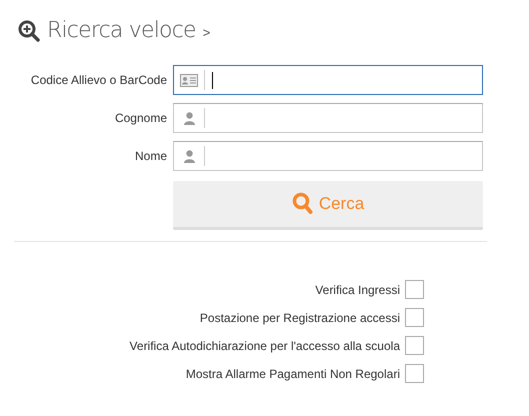  I want to click on page-title: Ricerca veloce, so click(121, 31).